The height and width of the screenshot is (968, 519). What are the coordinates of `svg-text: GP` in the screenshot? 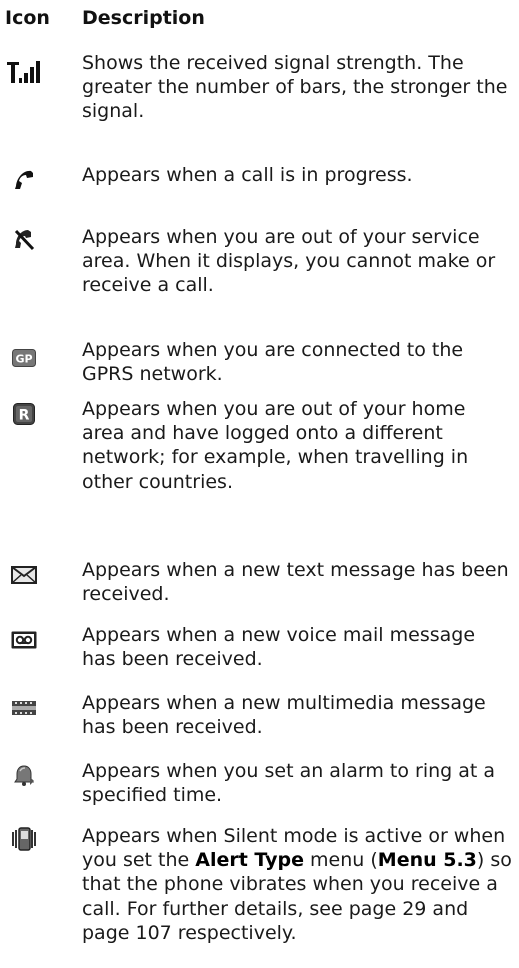 It's located at (23, 359).